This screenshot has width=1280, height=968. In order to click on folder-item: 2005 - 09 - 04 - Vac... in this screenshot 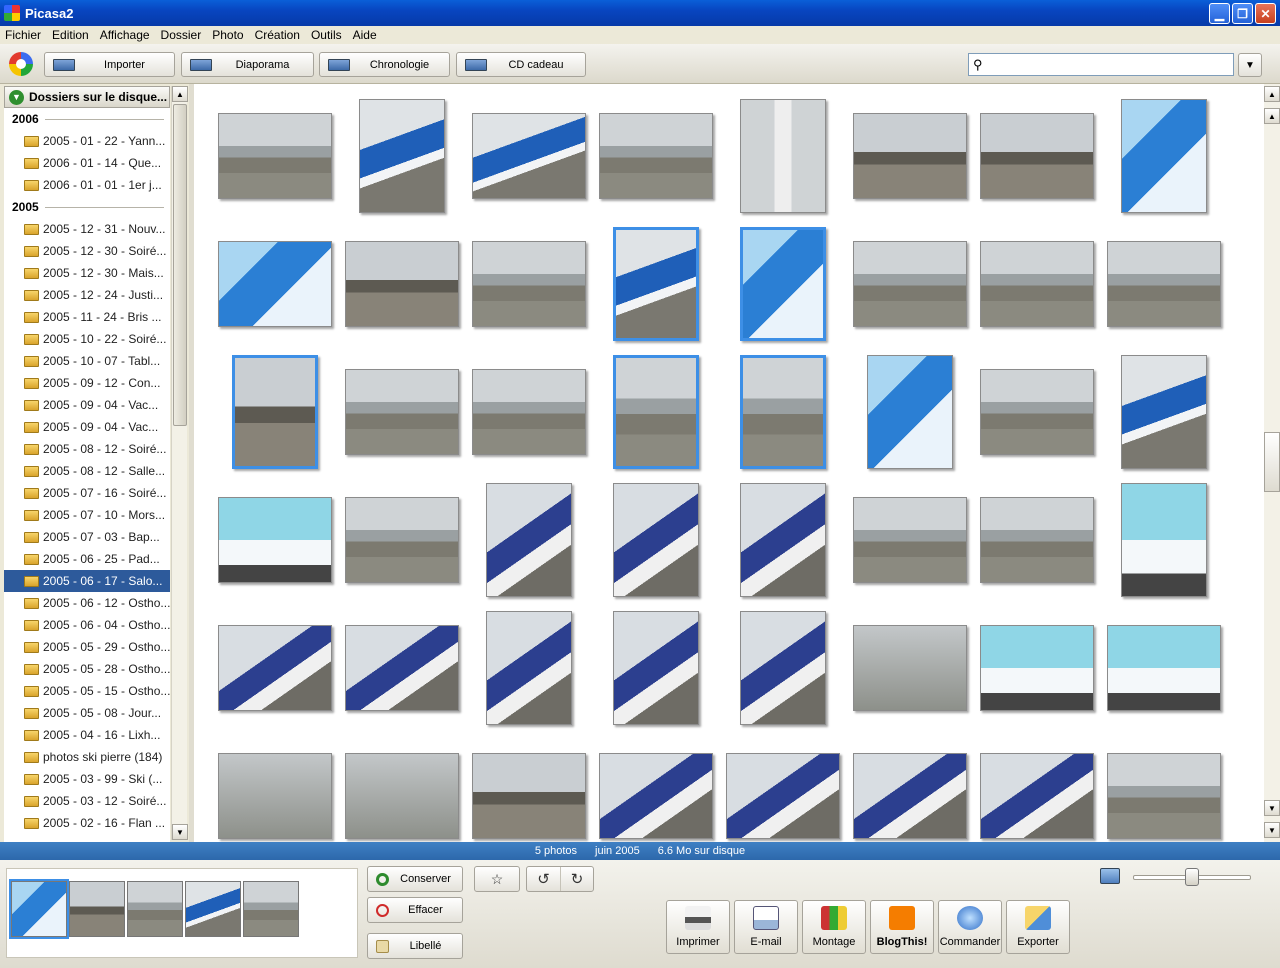, I will do `click(87, 405)`.